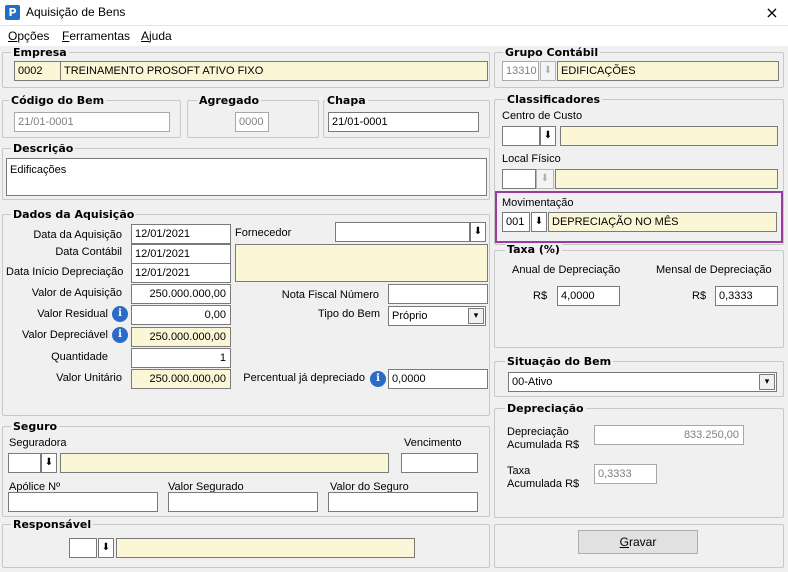 The width and height of the screenshot is (788, 572). What do you see at coordinates (83, 548) in the screenshot?
I see `responsavel-code-field` at bounding box center [83, 548].